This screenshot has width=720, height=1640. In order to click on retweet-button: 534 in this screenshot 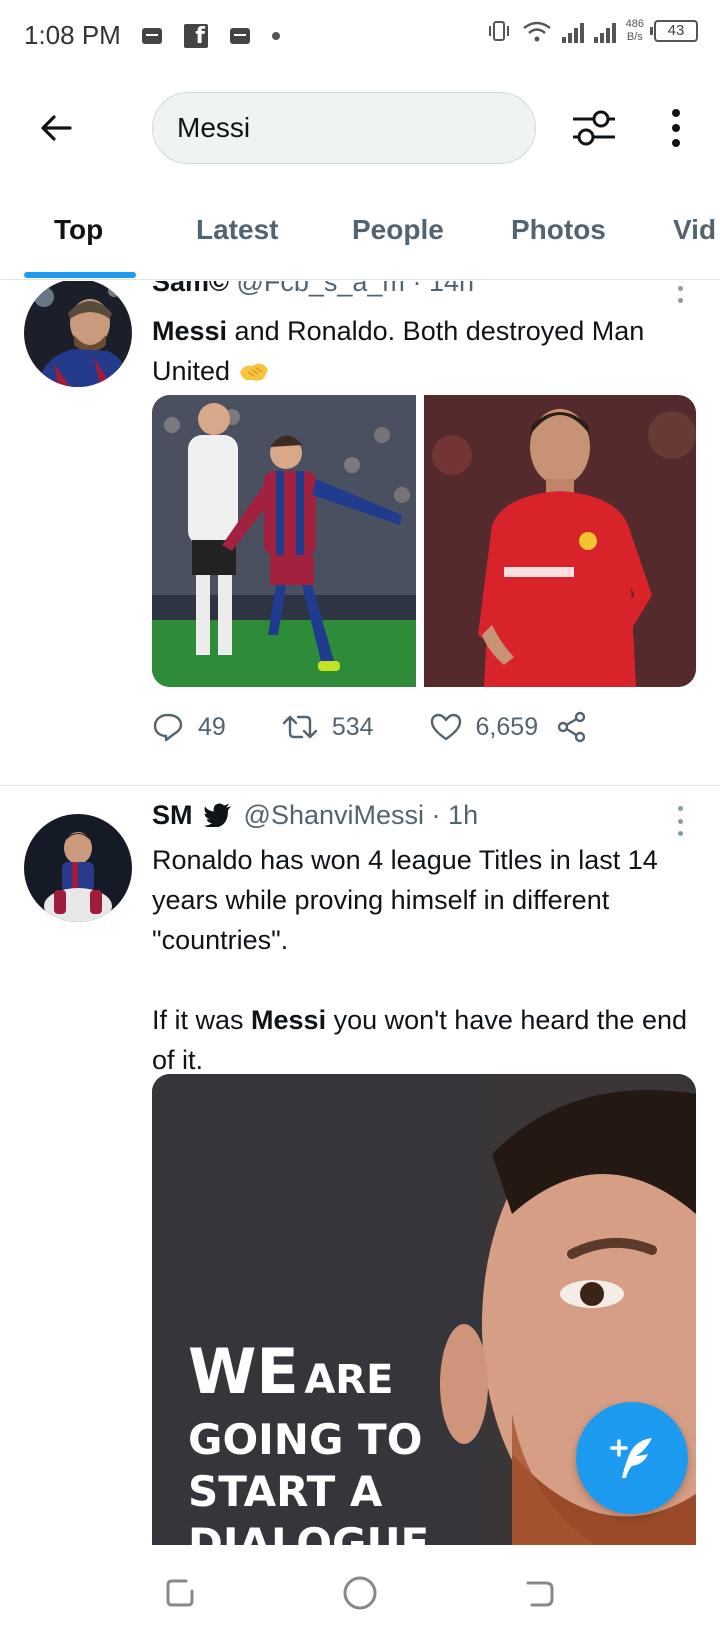, I will do `click(328, 727)`.